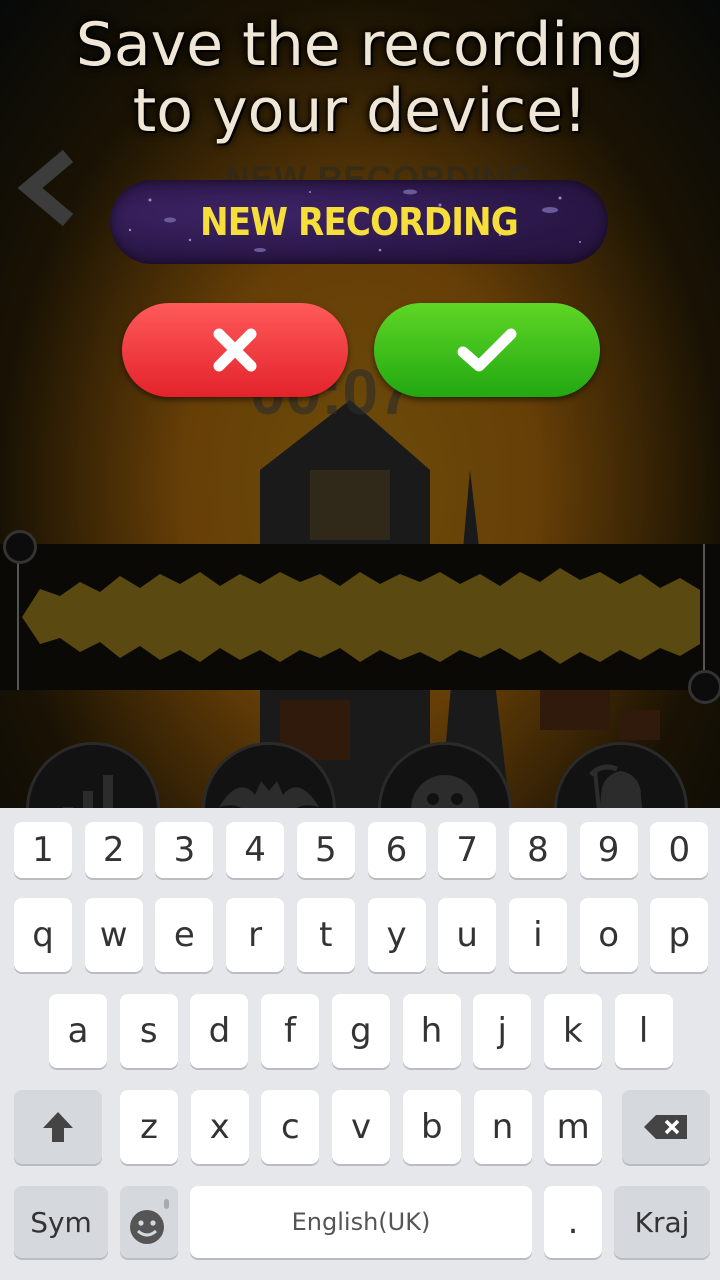  What do you see at coordinates (396, 935) in the screenshot?
I see `key-y: y` at bounding box center [396, 935].